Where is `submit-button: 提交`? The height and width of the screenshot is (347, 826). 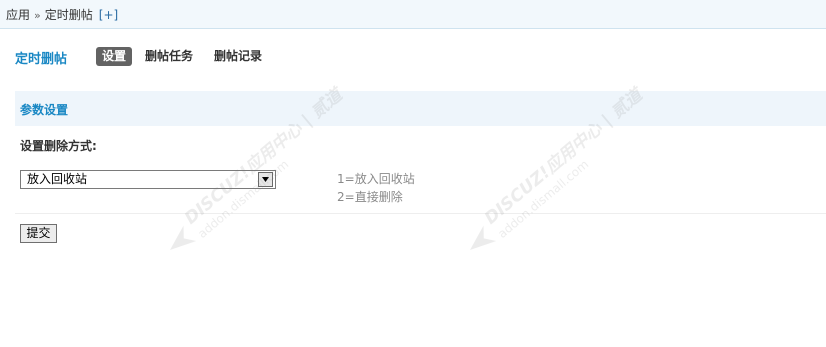
submit-button: 提交 is located at coordinates (38, 233).